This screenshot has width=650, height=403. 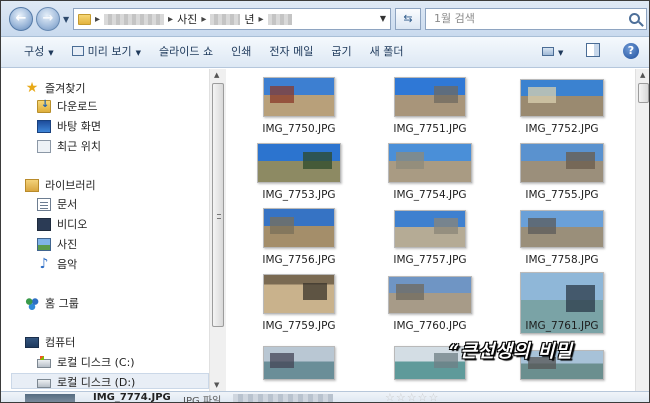 I want to click on command-bar: 구성 ▼ 미리 보기 ▼ 슬라이드 쇼 인쇄 전자 메일 굽기 새 폴더 ▼ ?, so click(x=325, y=52).